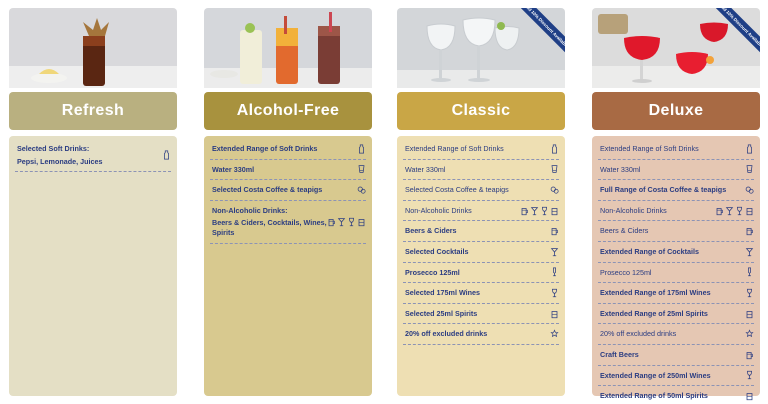 This screenshot has height=404, width=768. I want to click on feature-row: Extended Range of 250ml Wines, so click(676, 376).